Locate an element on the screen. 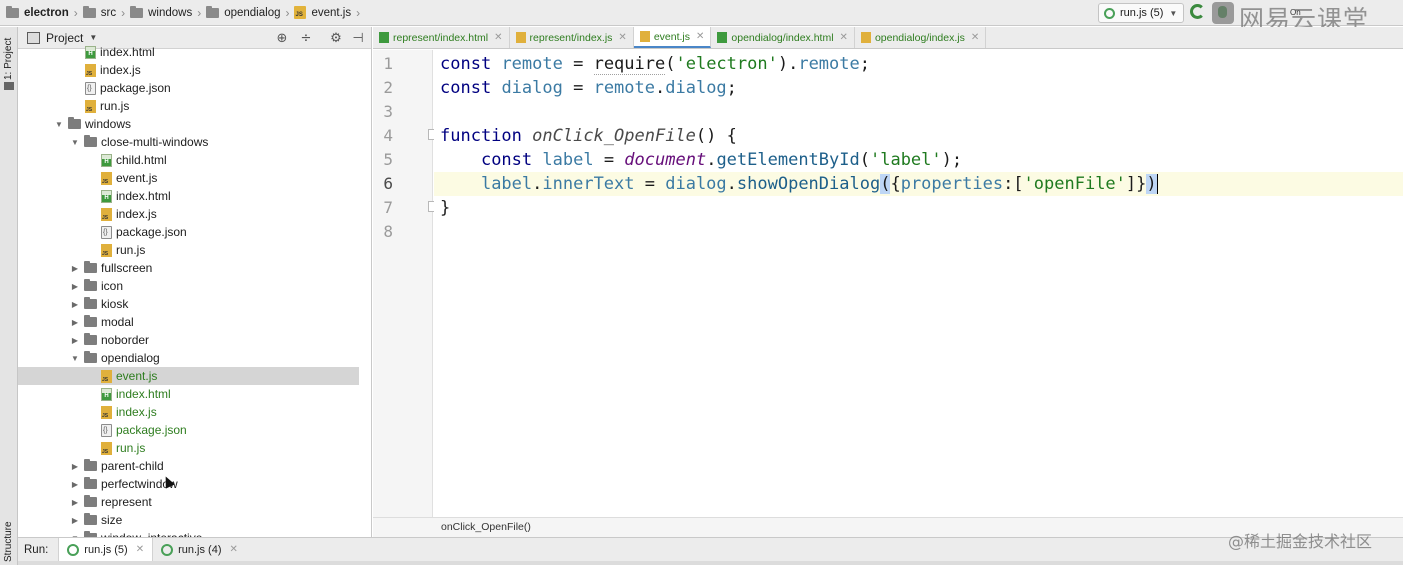 This screenshot has width=1403, height=565. tree-folder: ▶ kiosk is located at coordinates (188, 304).